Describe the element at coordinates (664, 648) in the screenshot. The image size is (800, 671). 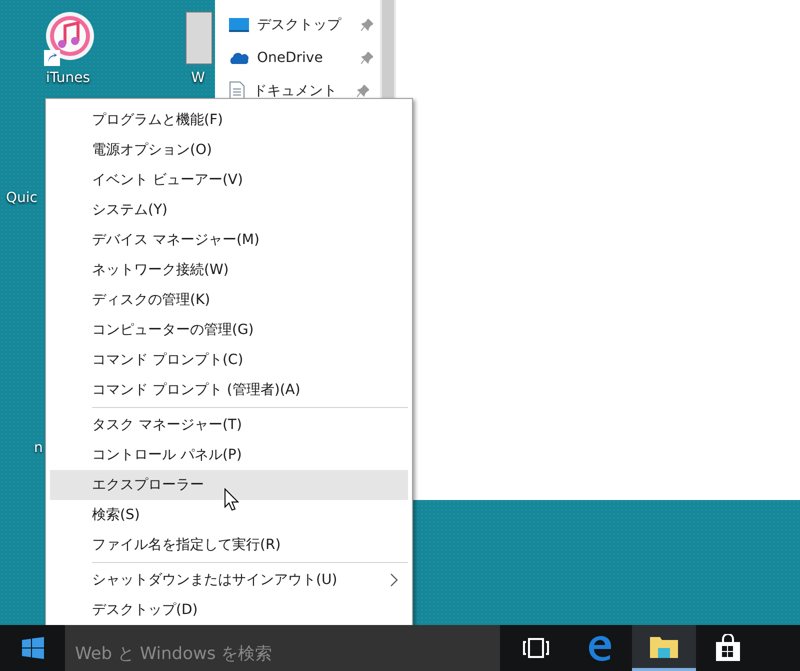
I see `taskbar-app-button` at that location.